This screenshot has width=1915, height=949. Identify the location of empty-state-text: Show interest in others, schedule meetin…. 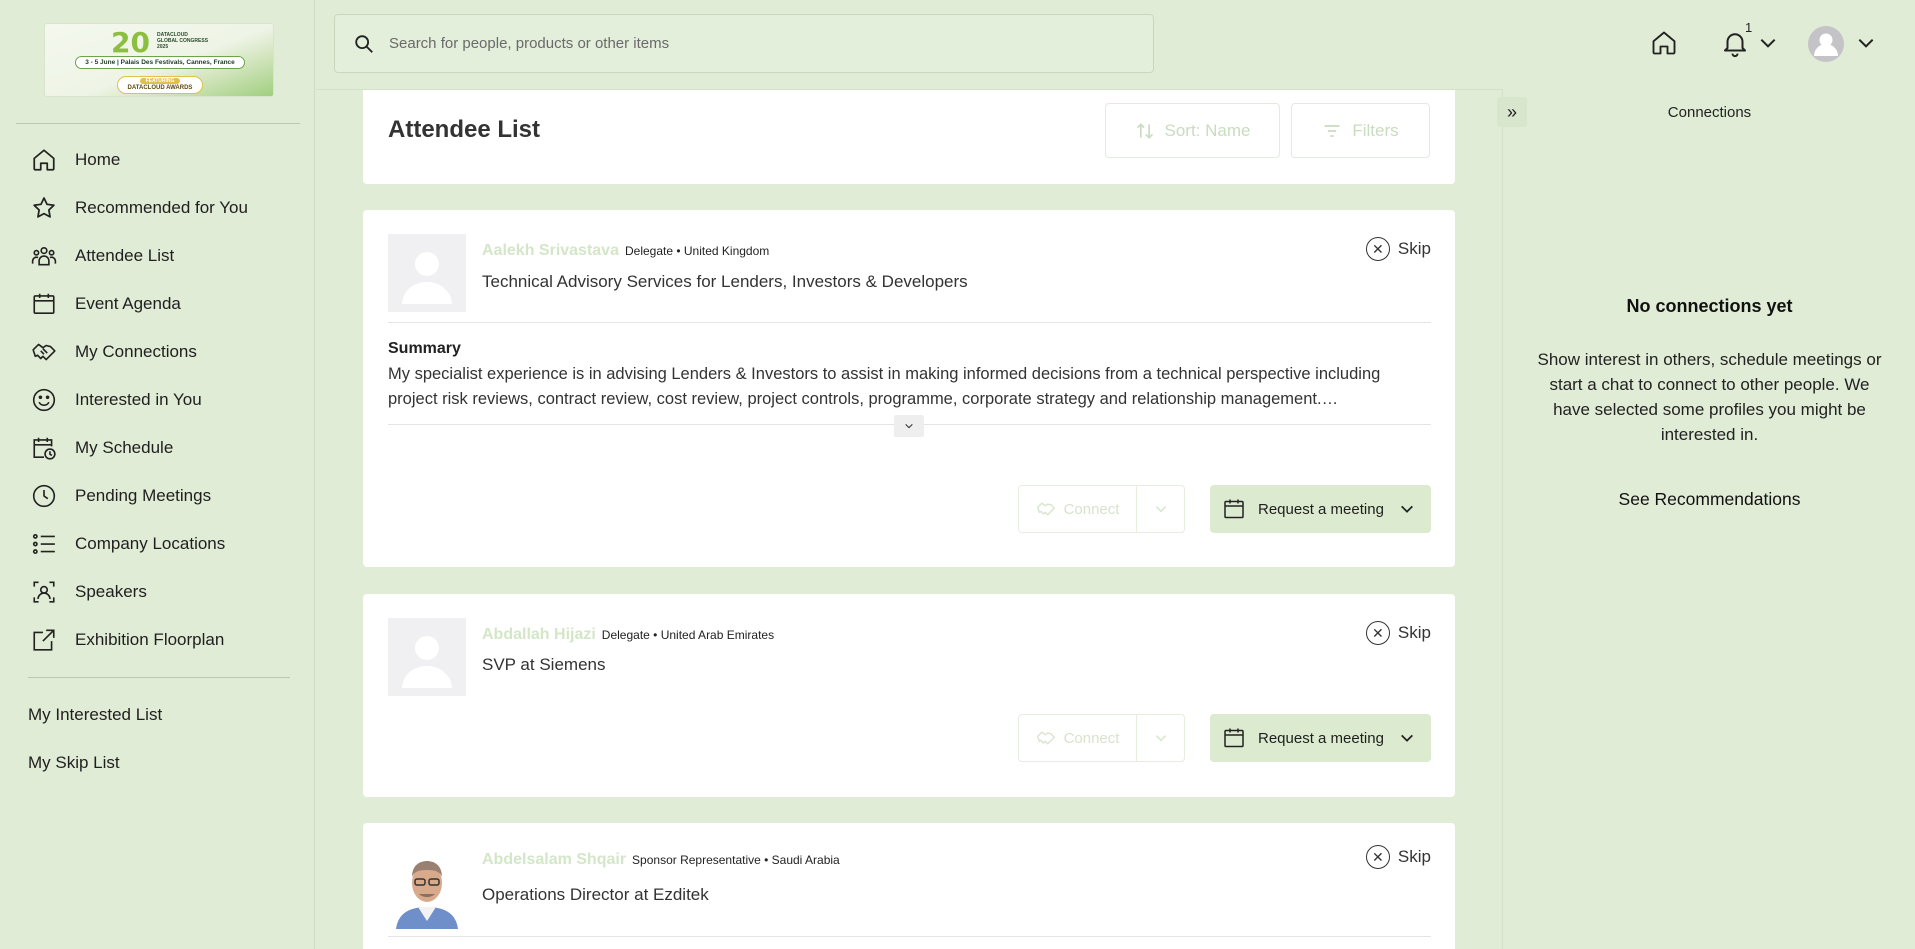
(1709, 397).